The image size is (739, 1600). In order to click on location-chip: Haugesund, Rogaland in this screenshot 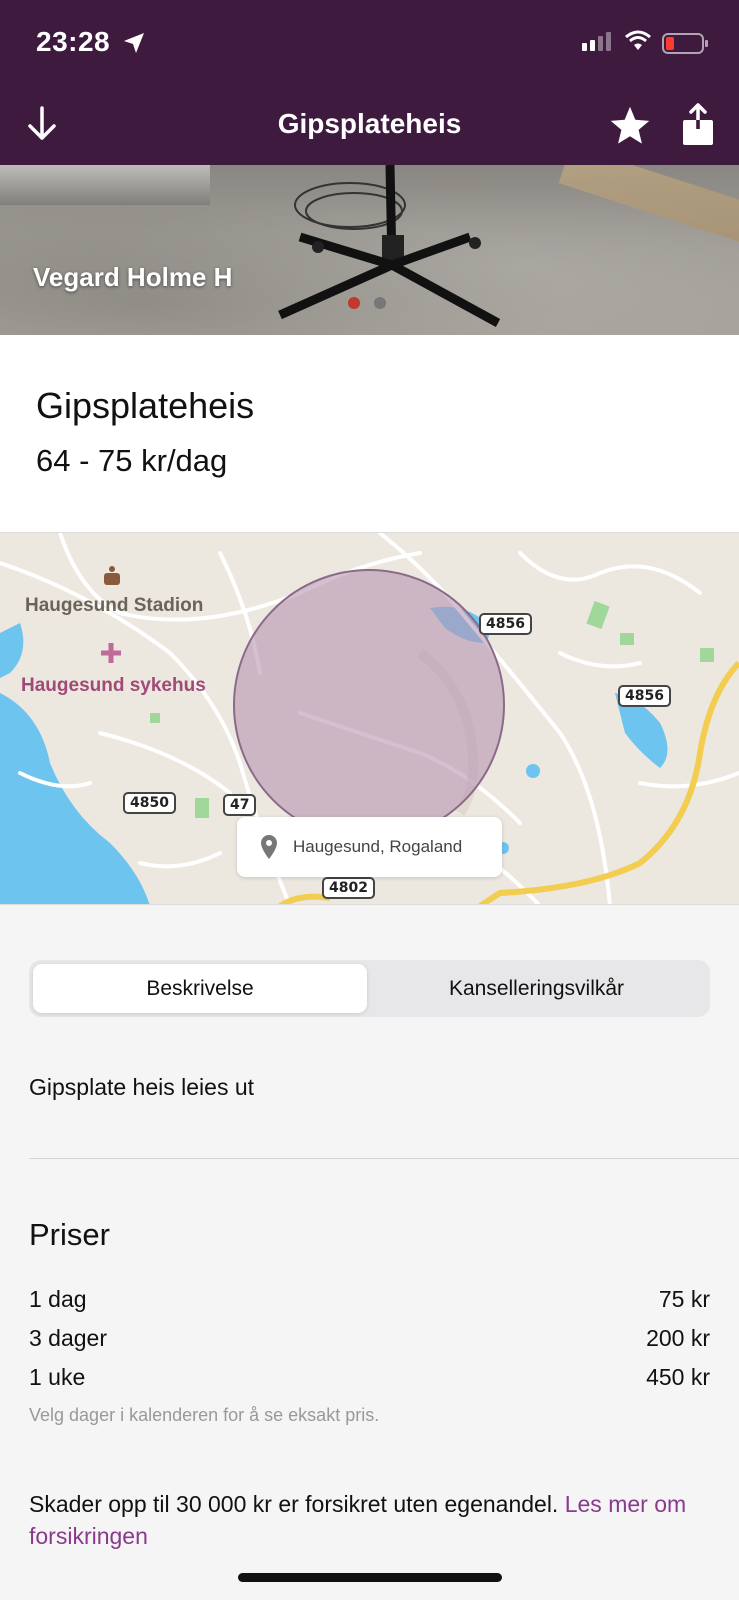, I will do `click(369, 847)`.